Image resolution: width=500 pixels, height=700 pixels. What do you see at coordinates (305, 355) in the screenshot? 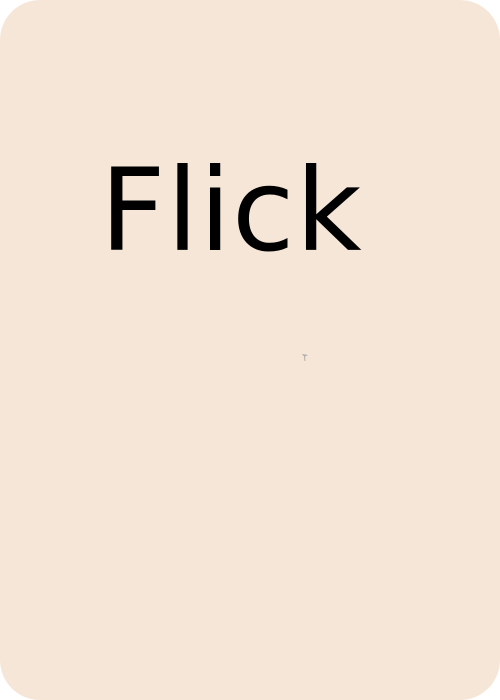
I see `mouse-pointer-icon` at bounding box center [305, 355].